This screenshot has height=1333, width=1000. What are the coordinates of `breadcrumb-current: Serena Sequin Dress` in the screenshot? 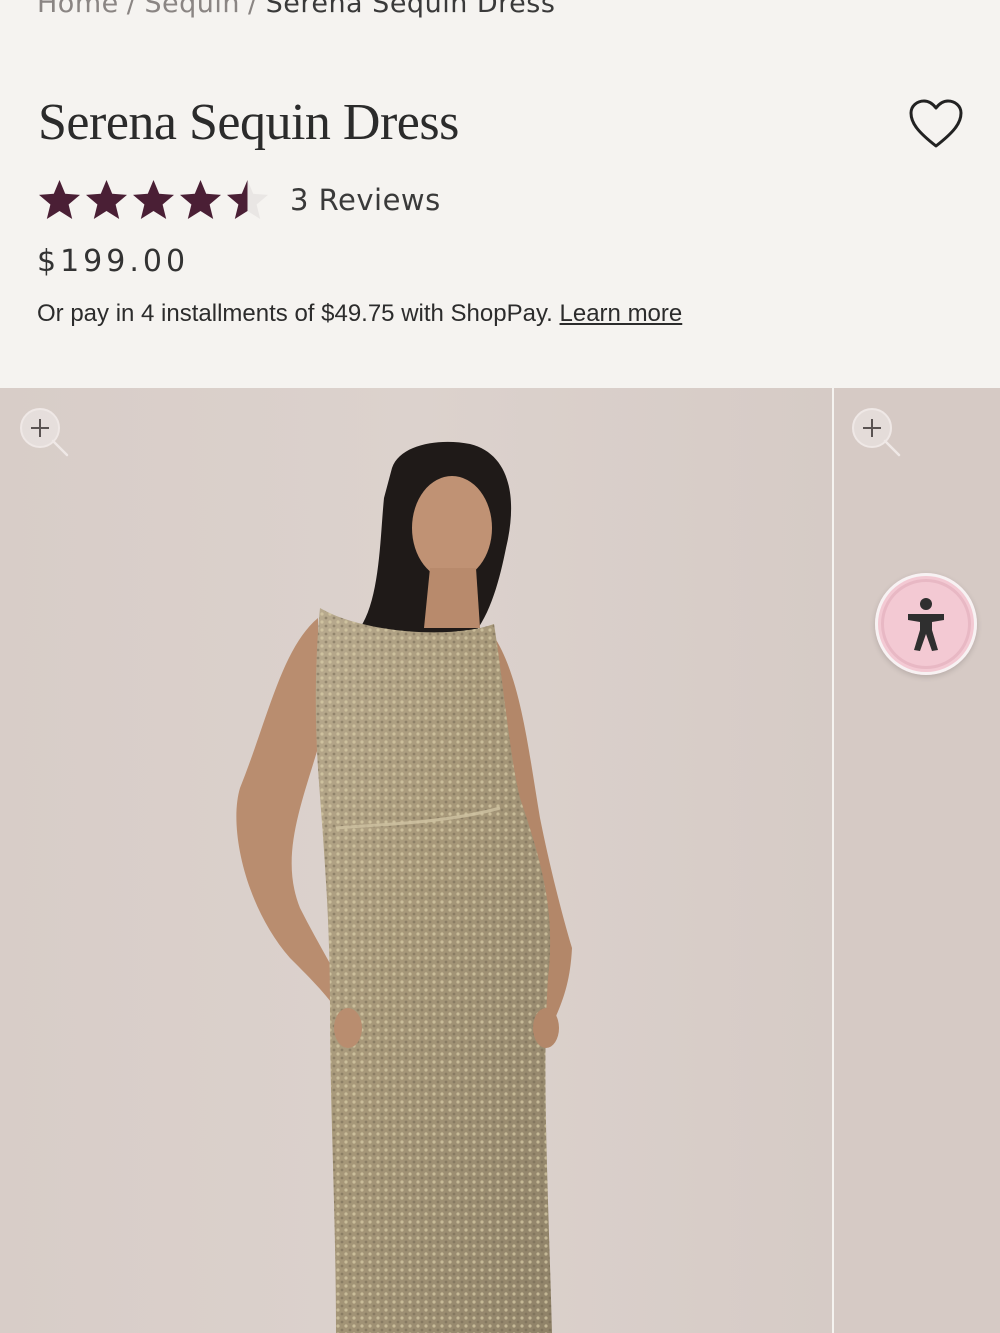 It's located at (410, 9).